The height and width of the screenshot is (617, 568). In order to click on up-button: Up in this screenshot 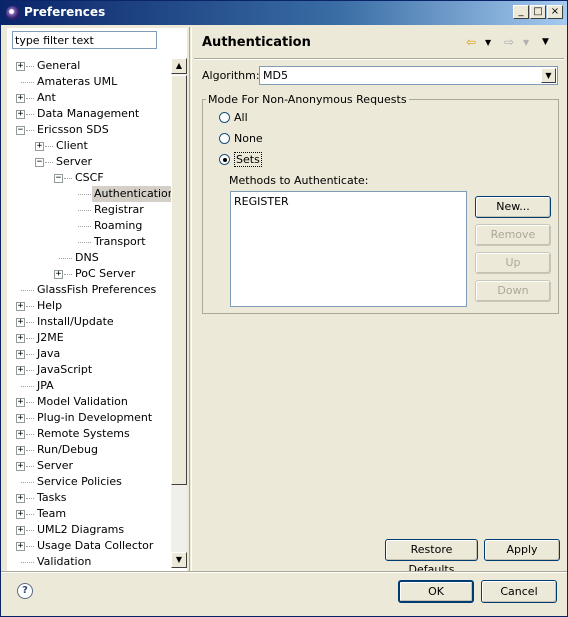, I will do `click(513, 263)`.